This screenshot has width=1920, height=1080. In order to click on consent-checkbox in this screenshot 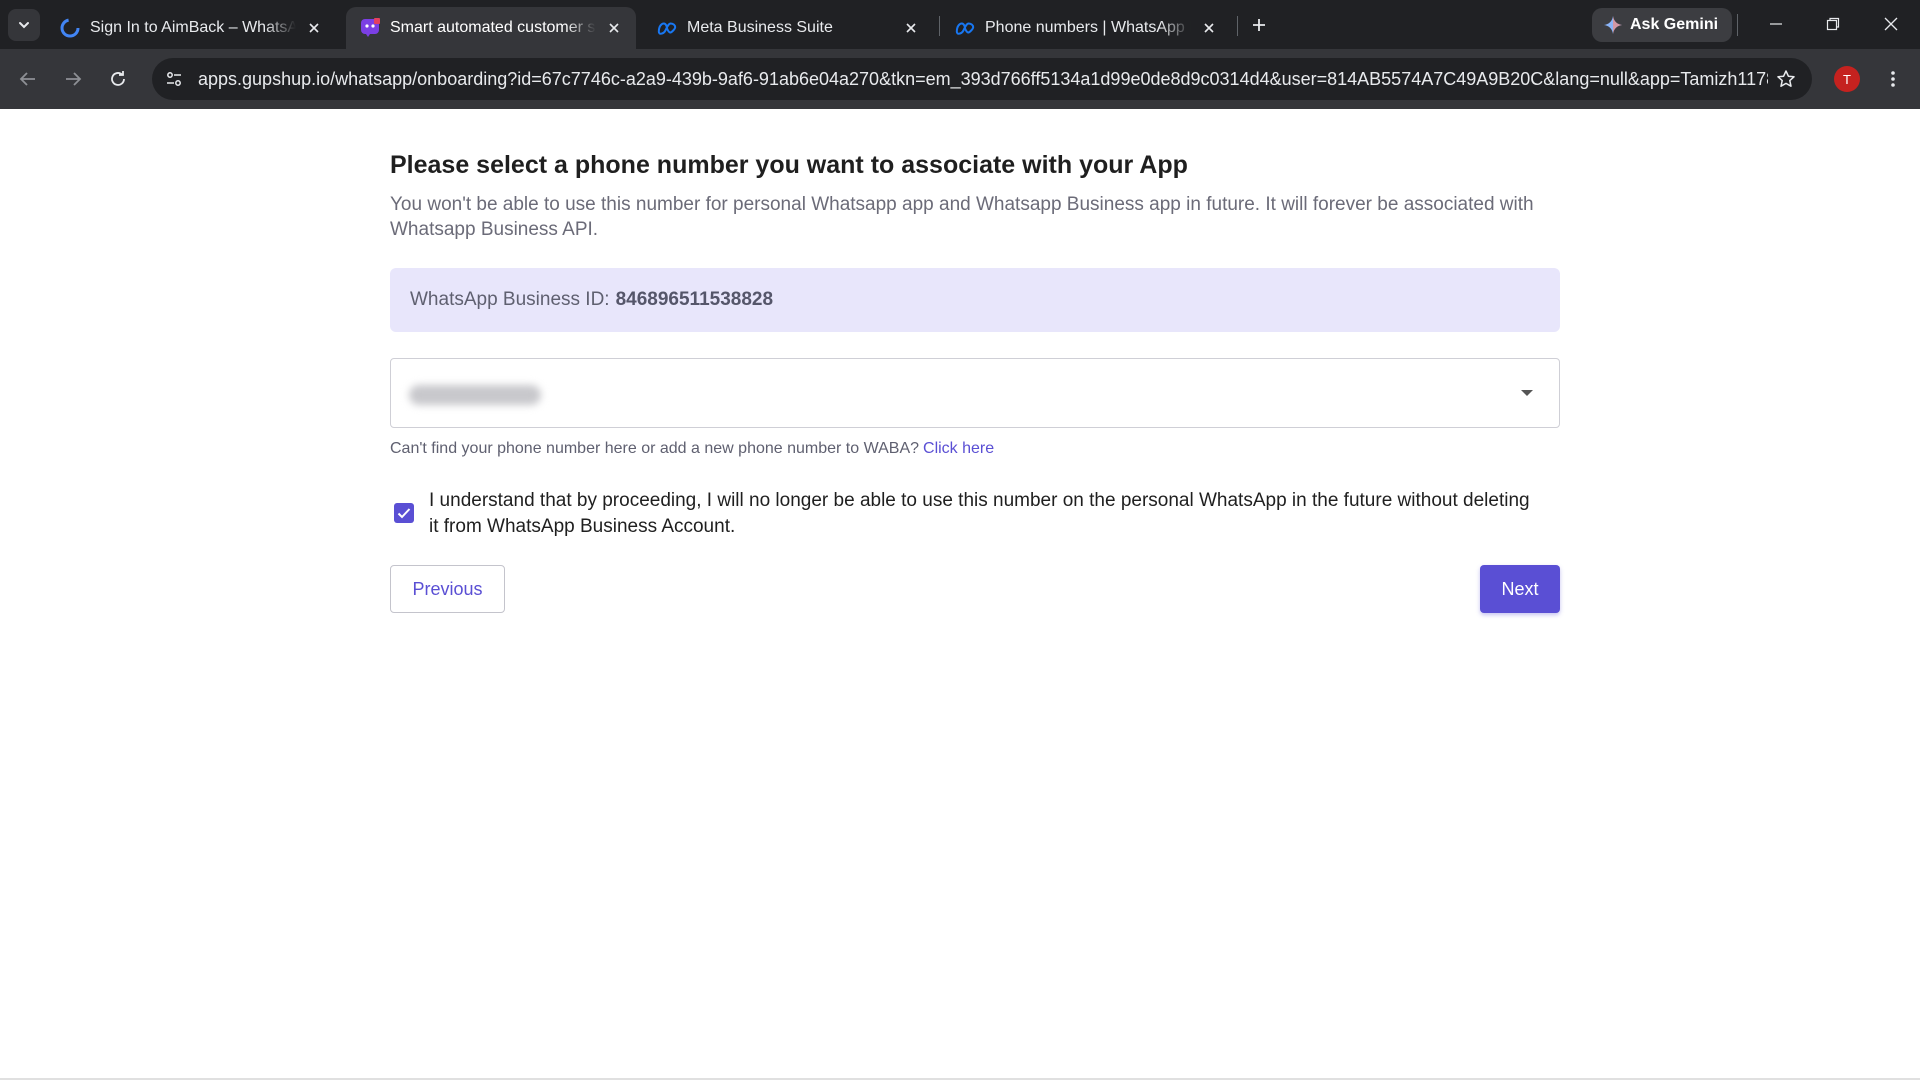, I will do `click(404, 513)`.